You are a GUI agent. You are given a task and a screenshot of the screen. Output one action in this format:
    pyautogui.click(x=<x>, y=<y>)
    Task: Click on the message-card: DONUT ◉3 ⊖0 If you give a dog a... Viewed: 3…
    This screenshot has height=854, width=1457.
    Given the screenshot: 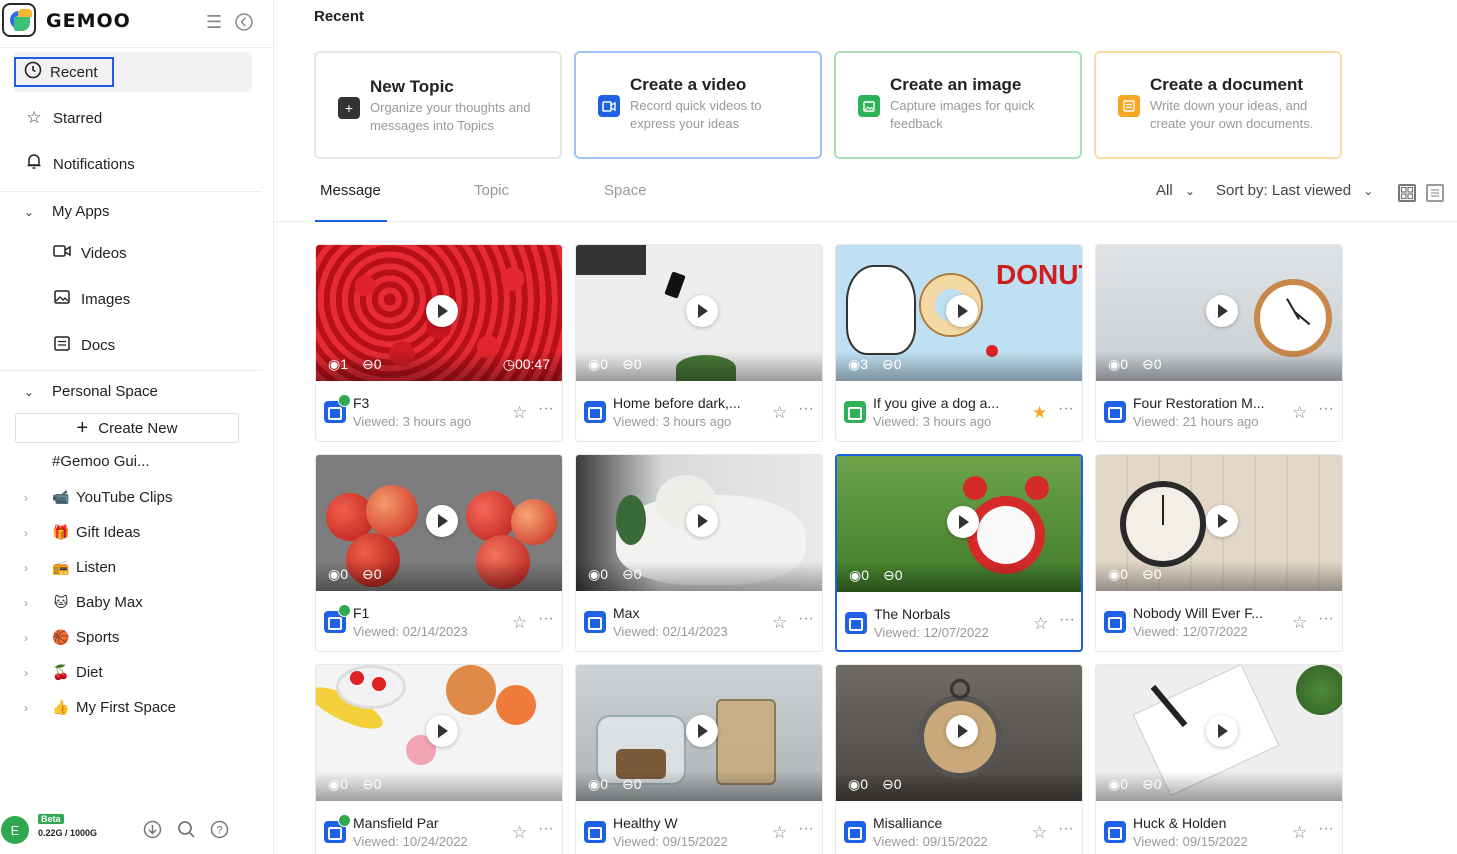 What is the action you would take?
    pyautogui.click(x=959, y=343)
    